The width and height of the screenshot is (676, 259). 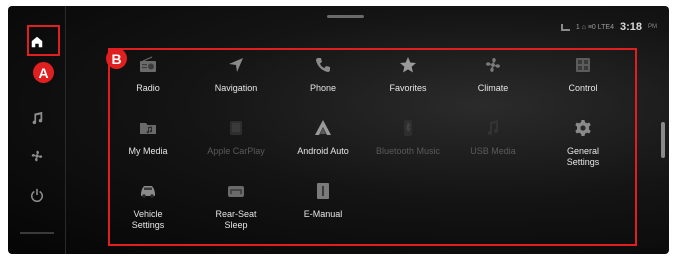 I want to click on music-icon, so click(x=37, y=118).